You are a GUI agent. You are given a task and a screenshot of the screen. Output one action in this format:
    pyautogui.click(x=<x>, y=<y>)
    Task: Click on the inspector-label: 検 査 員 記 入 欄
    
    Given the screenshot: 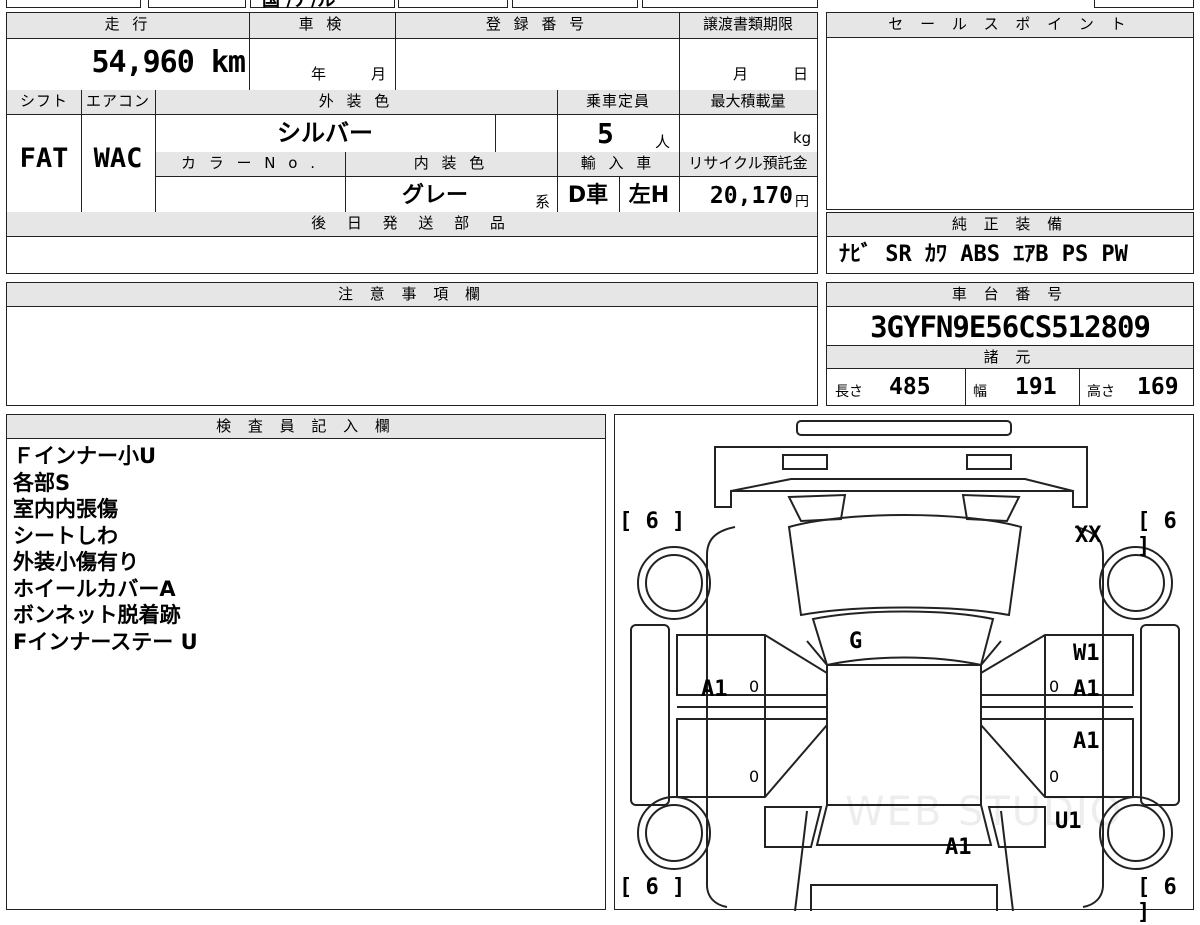 What is the action you would take?
    pyautogui.click(x=306, y=427)
    